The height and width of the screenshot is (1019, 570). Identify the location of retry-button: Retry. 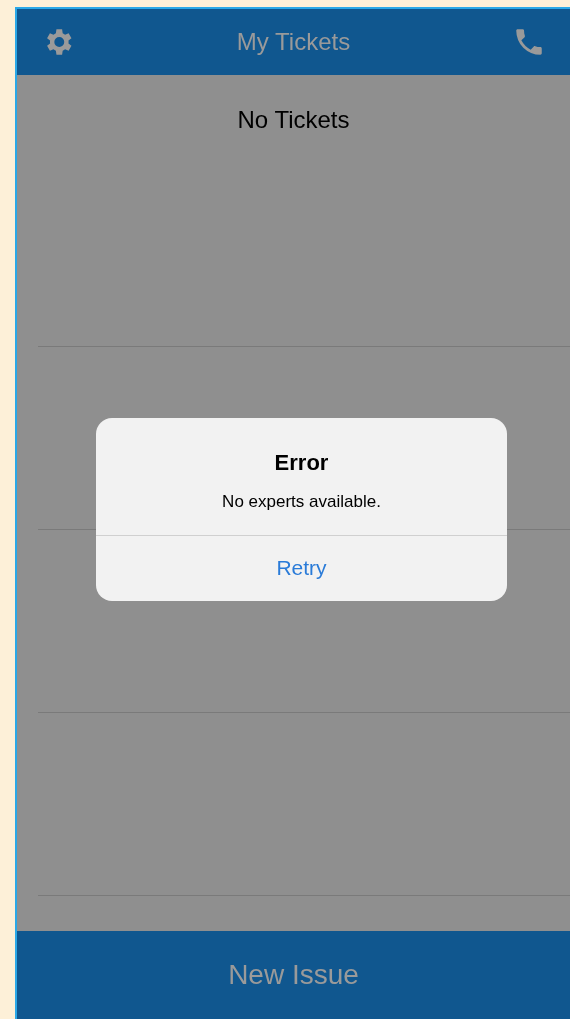
(301, 567).